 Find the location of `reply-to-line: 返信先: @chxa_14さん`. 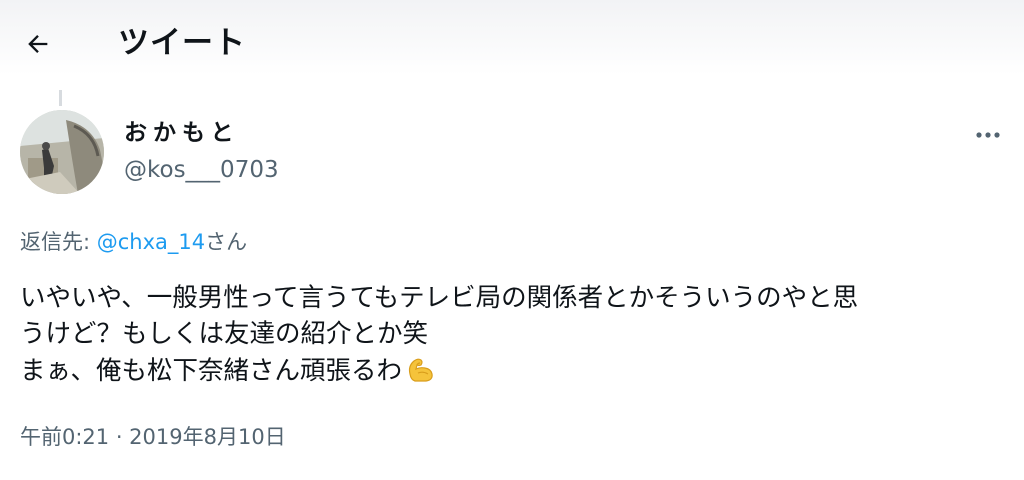

reply-to-line: 返信先: @chxa_14さん is located at coordinates (133, 242).